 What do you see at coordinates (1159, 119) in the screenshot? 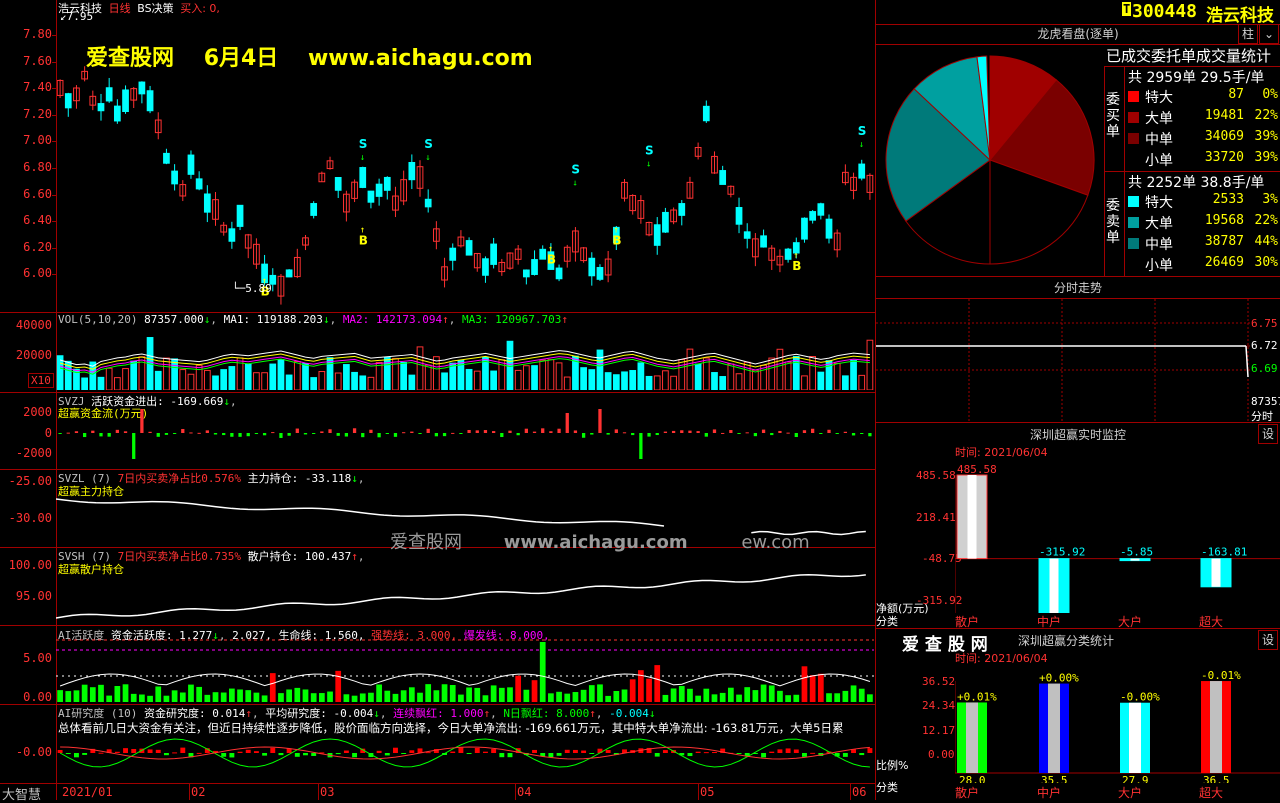
I see `row-label: 大单` at bounding box center [1159, 119].